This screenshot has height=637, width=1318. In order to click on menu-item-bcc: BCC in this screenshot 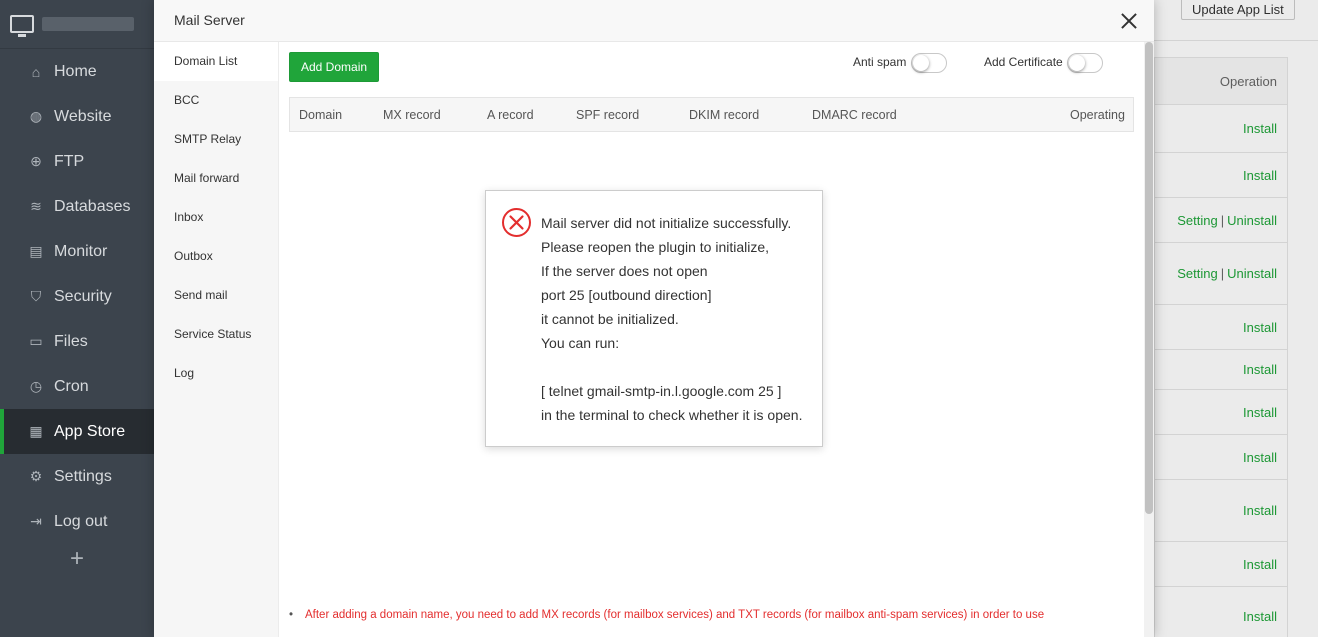, I will do `click(216, 100)`.